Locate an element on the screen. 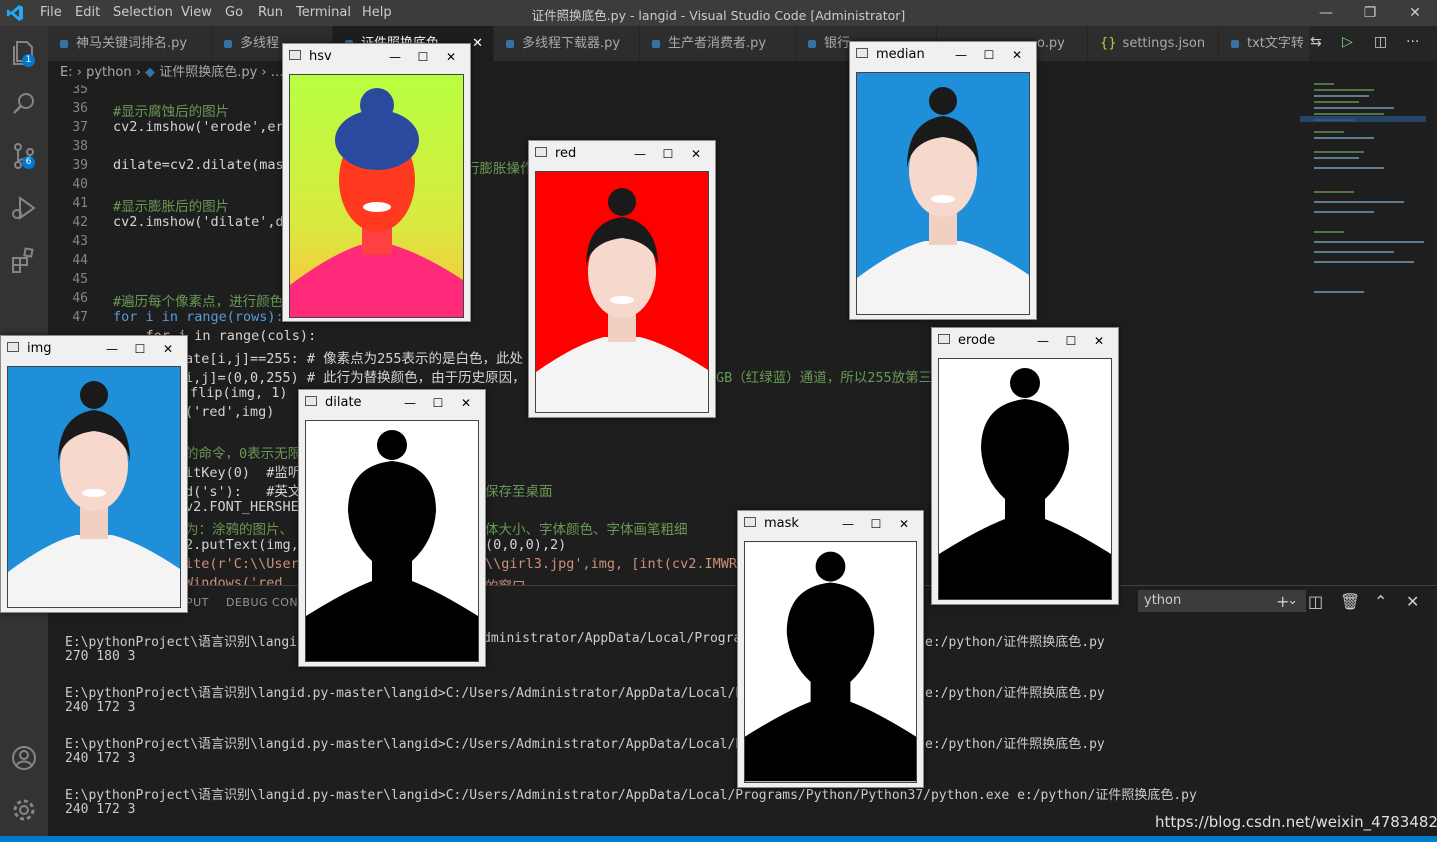 This screenshot has width=1437, height=842. cv-window-erode: erode — ☐ ✕ is located at coordinates (1025, 466).